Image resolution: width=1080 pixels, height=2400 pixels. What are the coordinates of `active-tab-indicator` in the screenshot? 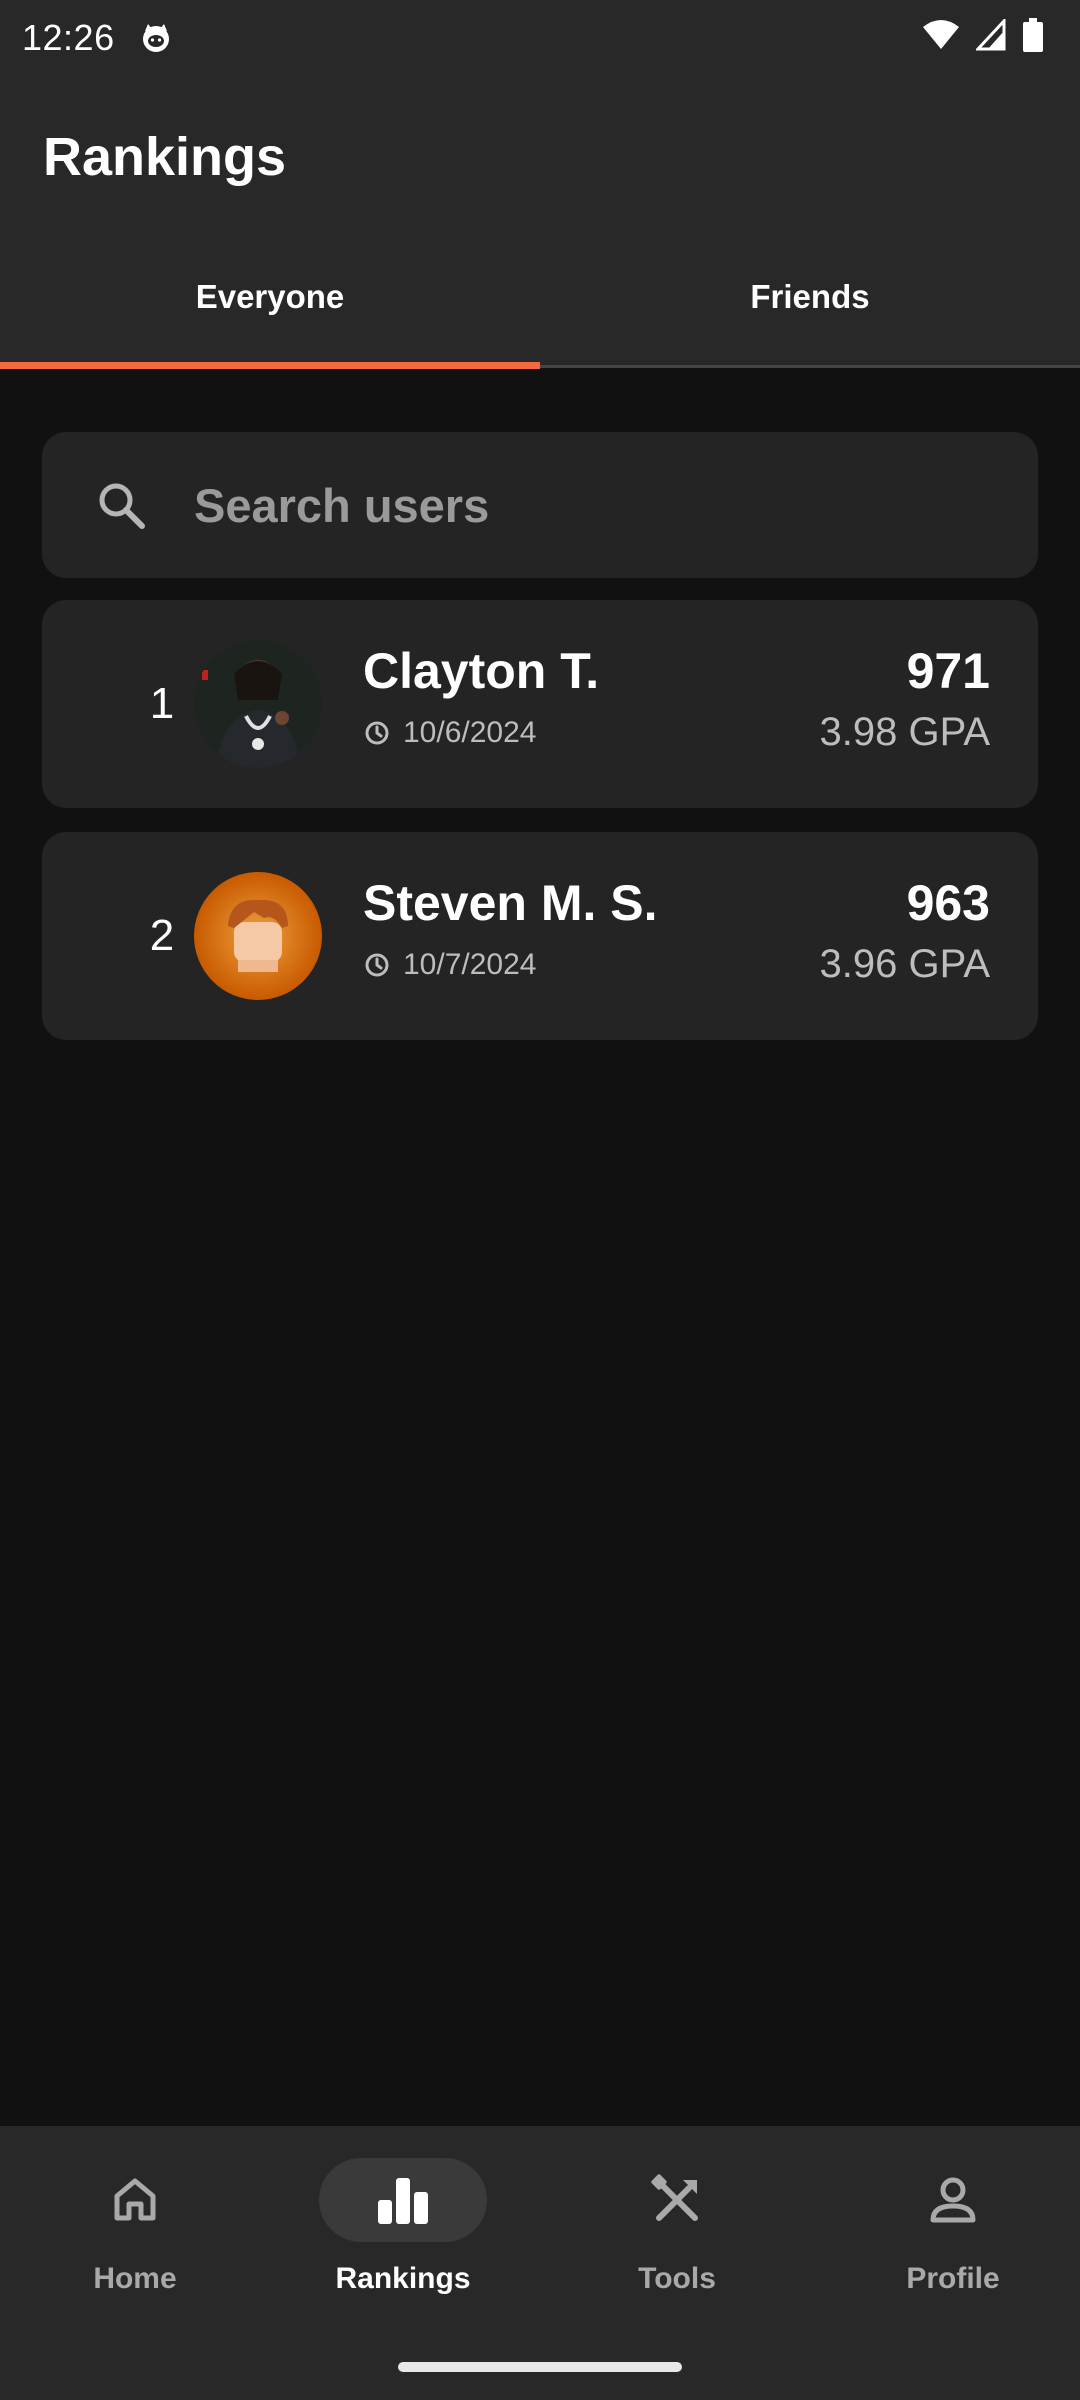 It's located at (270, 365).